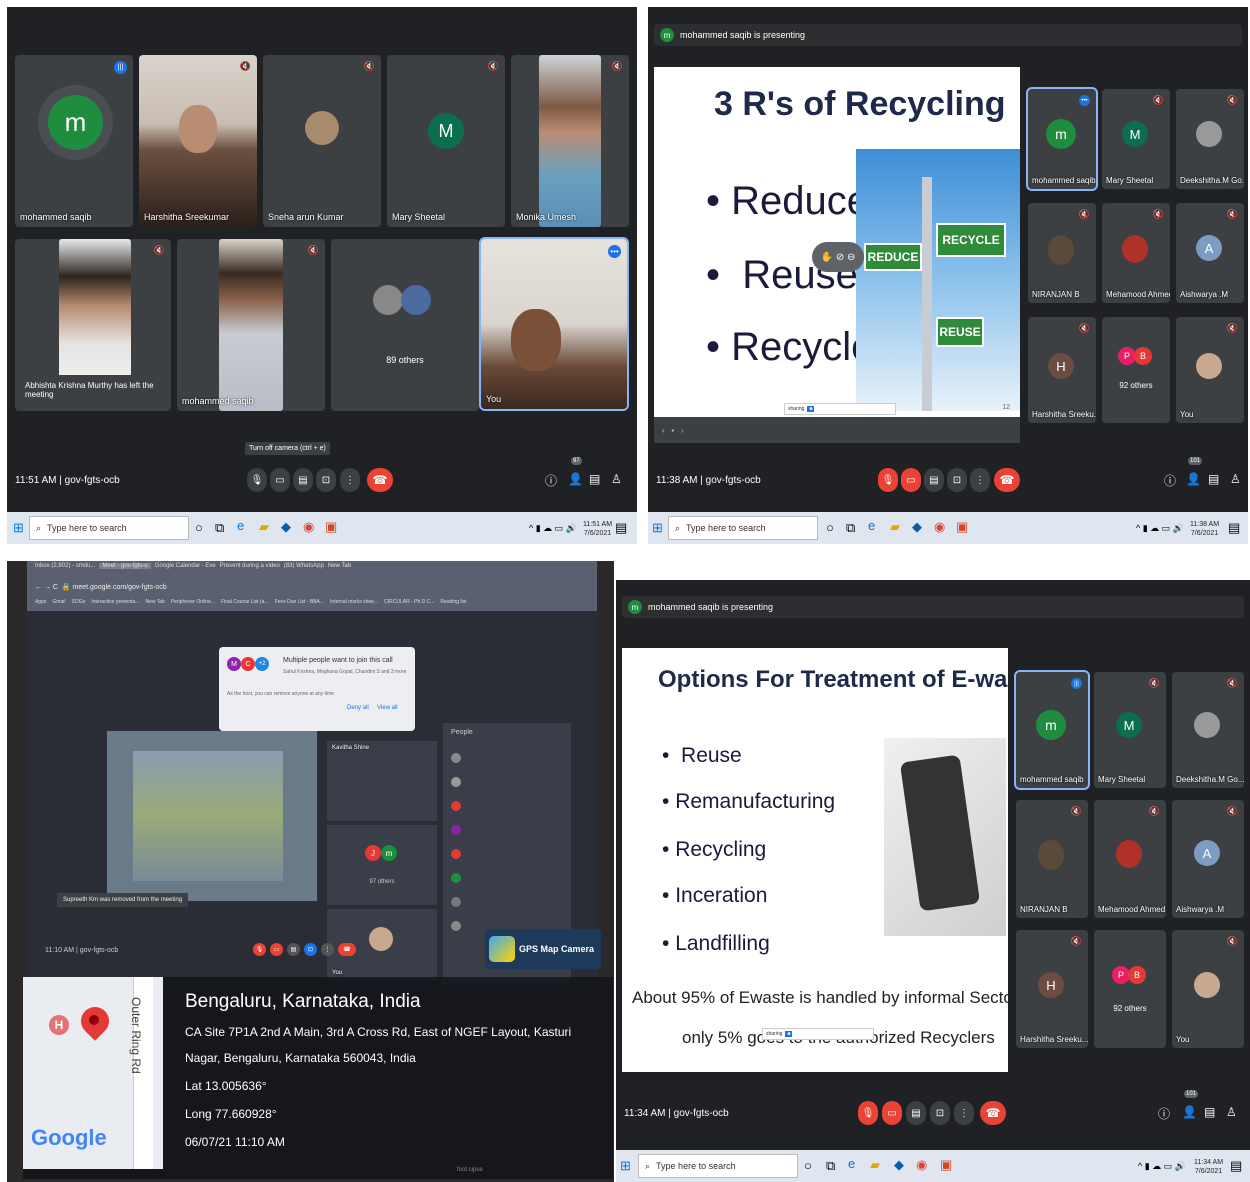 The width and height of the screenshot is (1250, 1182). Describe the element at coordinates (185, 566) in the screenshot. I see `browser-tab: Google Calendar - Eve` at that location.